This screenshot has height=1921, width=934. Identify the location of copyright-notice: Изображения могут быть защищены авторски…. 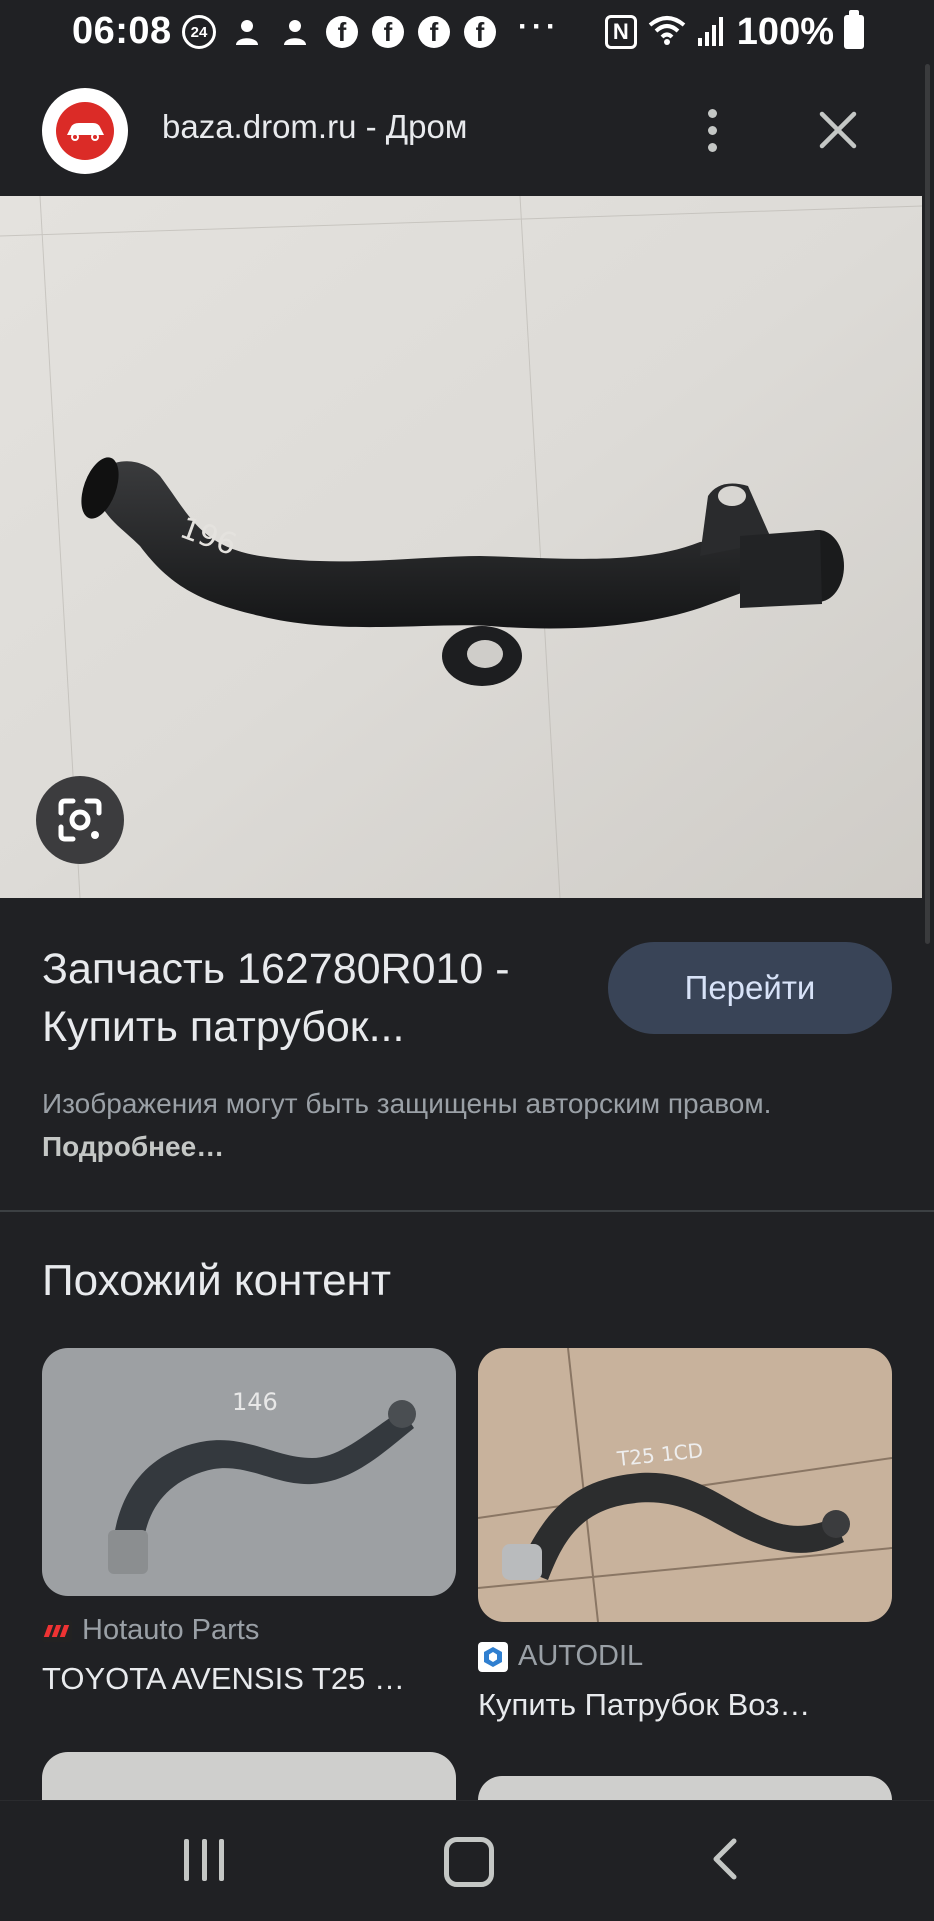
(467, 1125).